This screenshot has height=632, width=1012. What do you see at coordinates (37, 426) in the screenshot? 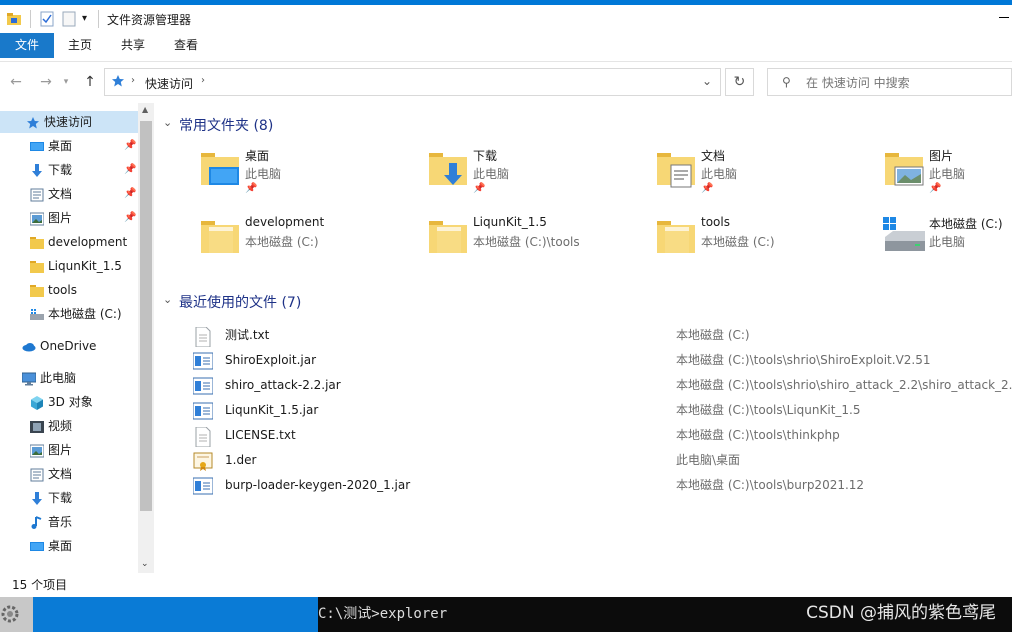
I see `video-icon` at bounding box center [37, 426].